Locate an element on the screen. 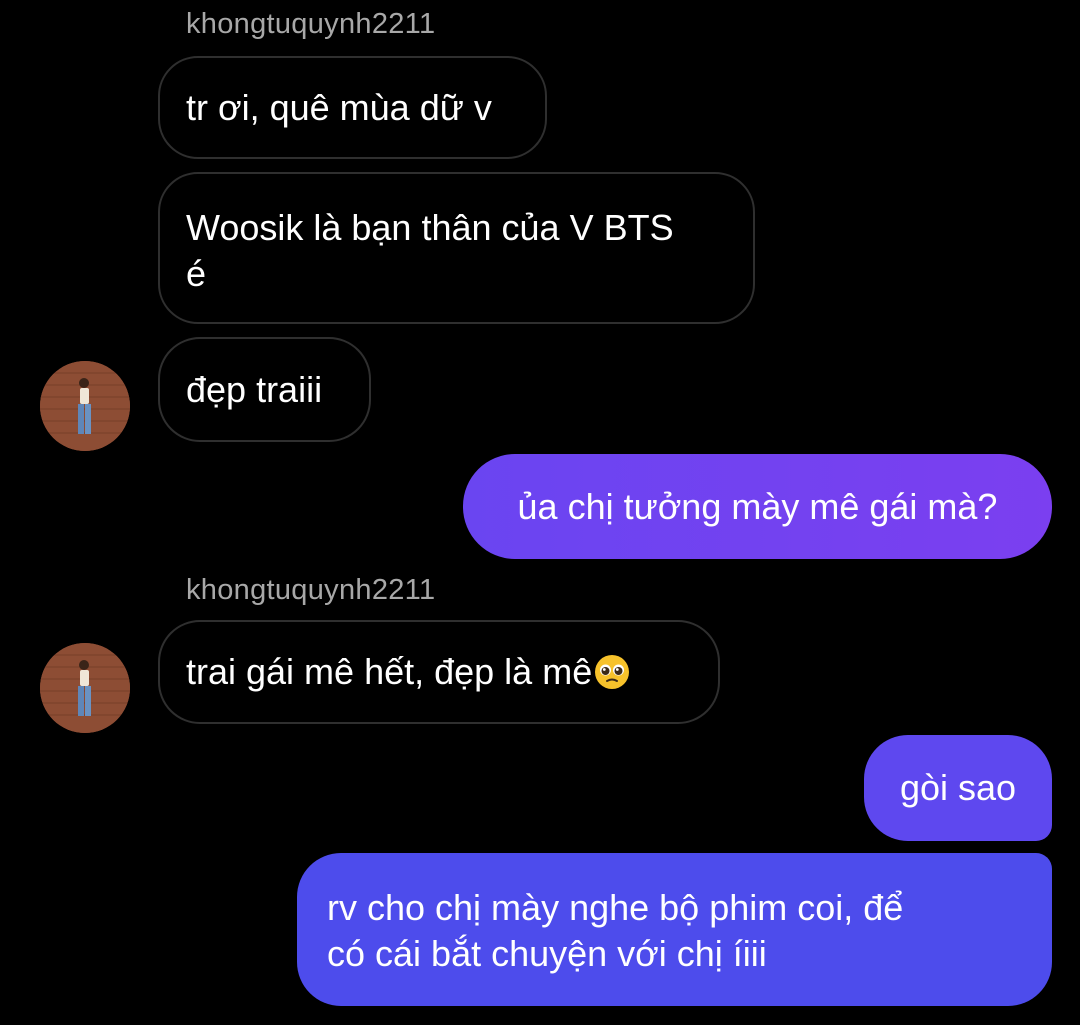  incoming-message-bubble: tr ơi, quê mùa dữ v is located at coordinates (352, 107).